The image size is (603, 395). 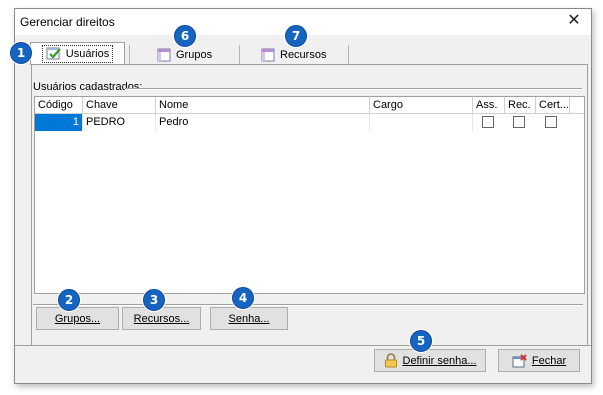 I want to click on panel-divider, so click(x=308, y=305).